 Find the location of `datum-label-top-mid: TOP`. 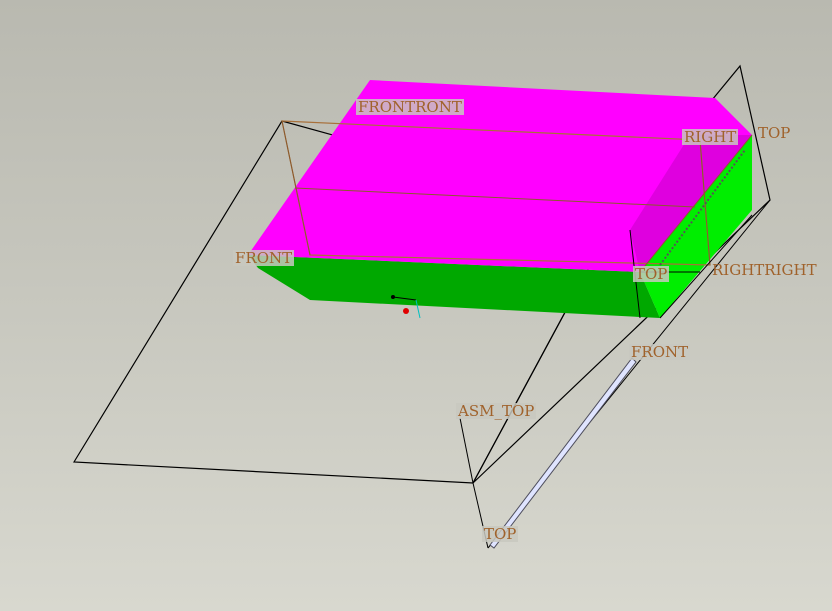

datum-label-top-mid: TOP is located at coordinates (651, 274).